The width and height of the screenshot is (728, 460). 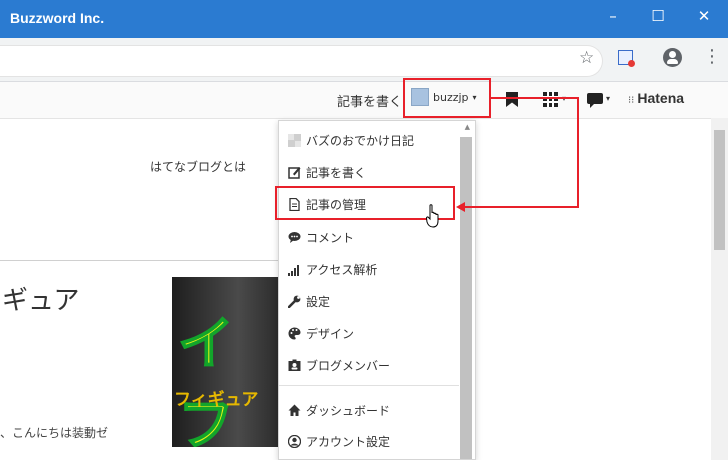 What do you see at coordinates (330, 237) in the screenshot?
I see `menu-item-label: コメント` at bounding box center [330, 237].